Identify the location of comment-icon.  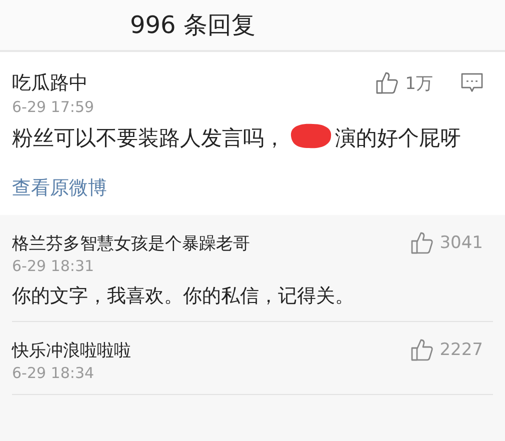
(472, 83).